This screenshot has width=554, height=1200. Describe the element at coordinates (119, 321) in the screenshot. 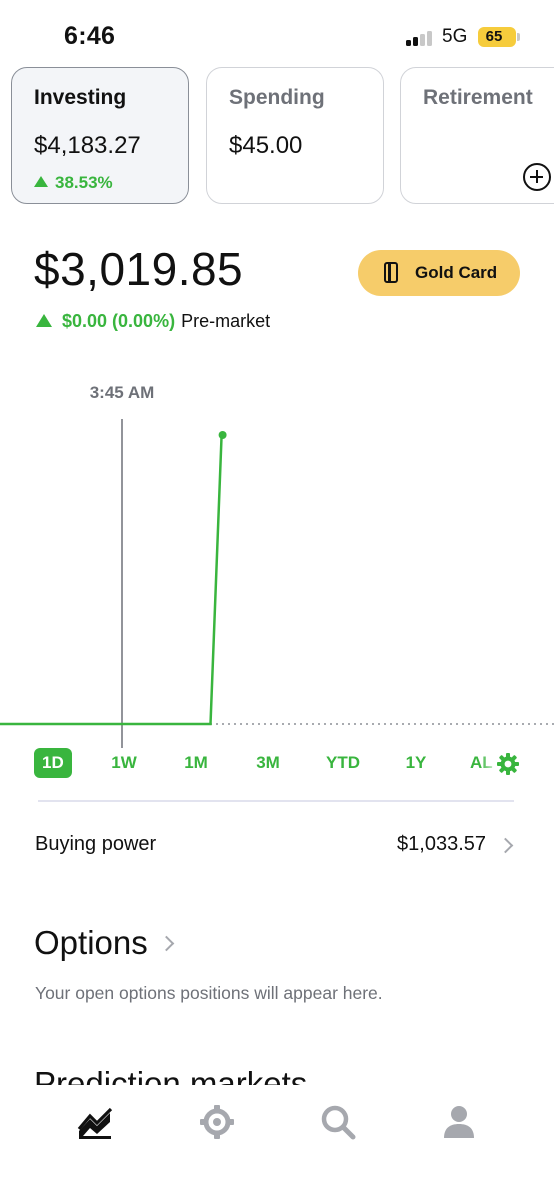

I see `day-change-value: $0.00 (0.00%)` at that location.